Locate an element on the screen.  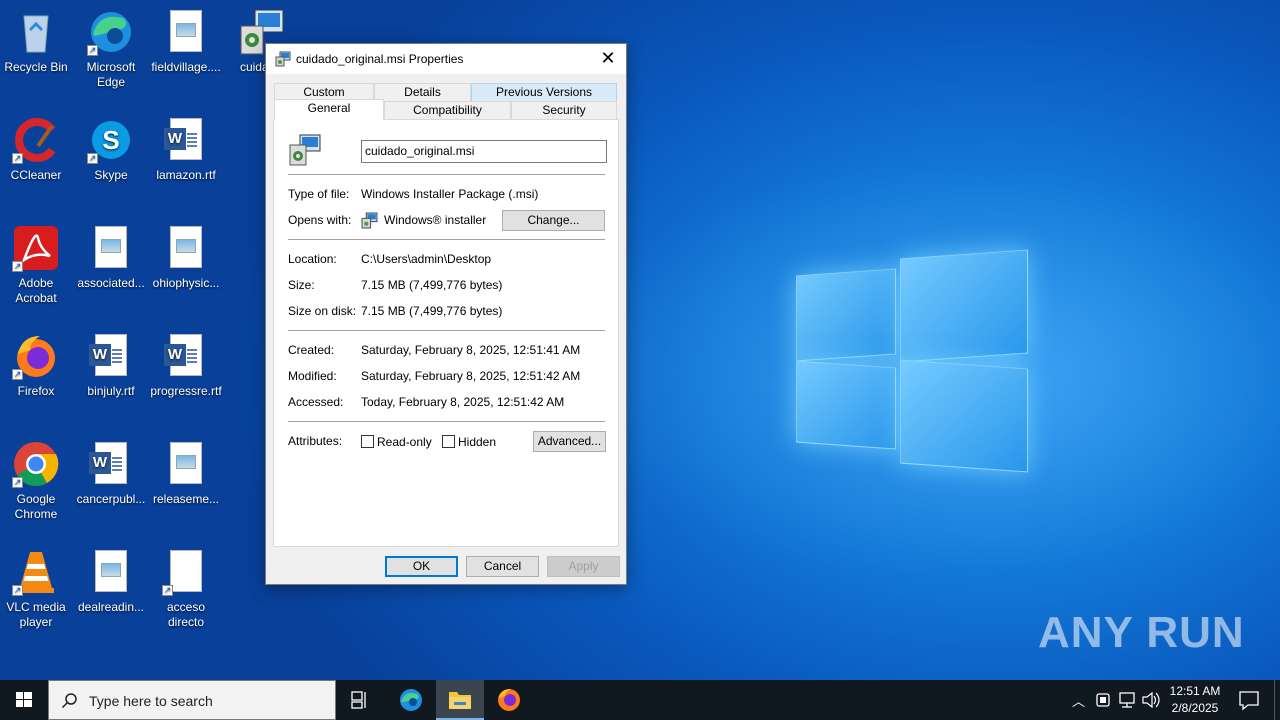
dialog-title-bar: cuidado_original.msi Properties ✕ is located at coordinates (446, 59).